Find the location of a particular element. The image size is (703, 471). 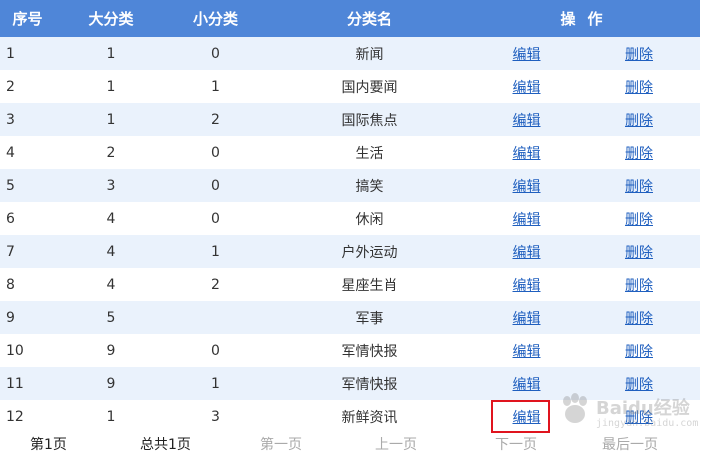

next-page-link: 下一页 is located at coordinates (516, 444).